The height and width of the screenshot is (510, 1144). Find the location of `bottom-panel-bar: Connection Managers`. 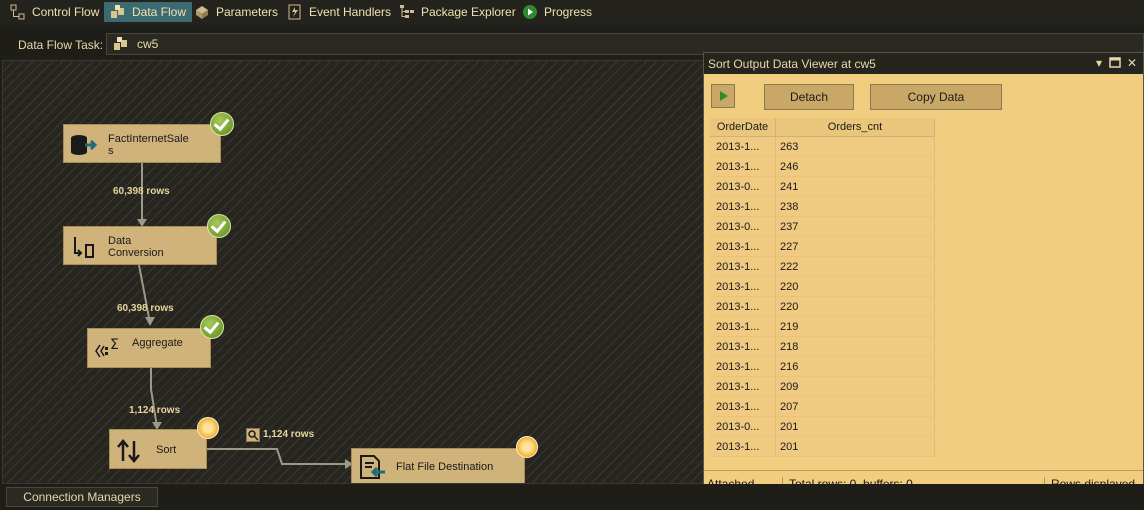

bottom-panel-bar: Connection Managers is located at coordinates (572, 497).